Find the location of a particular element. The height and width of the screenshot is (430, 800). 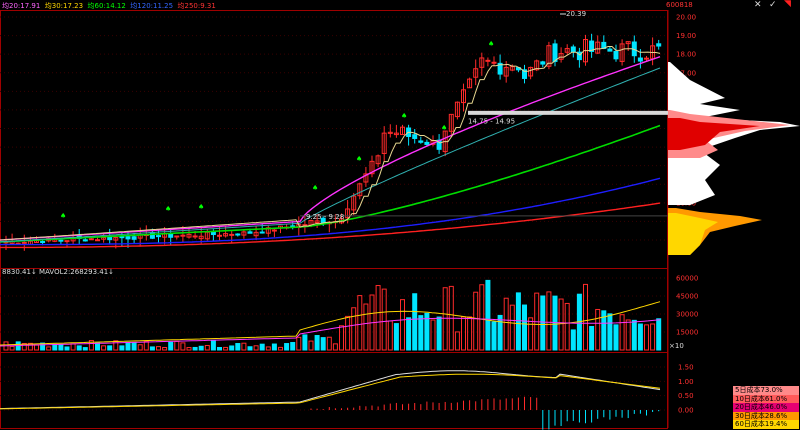

window-controls: ✕ ✓ ◥ is located at coordinates (775, 5).